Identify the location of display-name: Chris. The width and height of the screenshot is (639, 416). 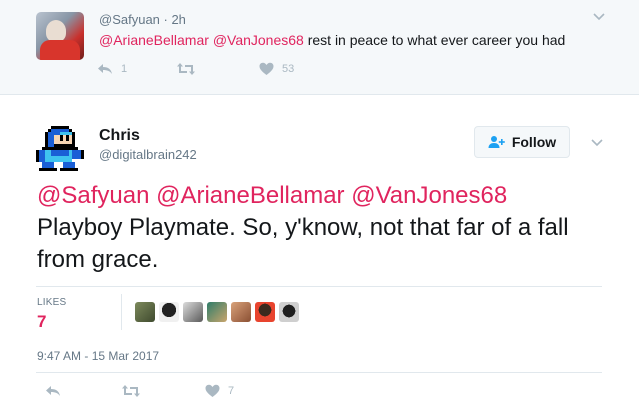
(119, 136).